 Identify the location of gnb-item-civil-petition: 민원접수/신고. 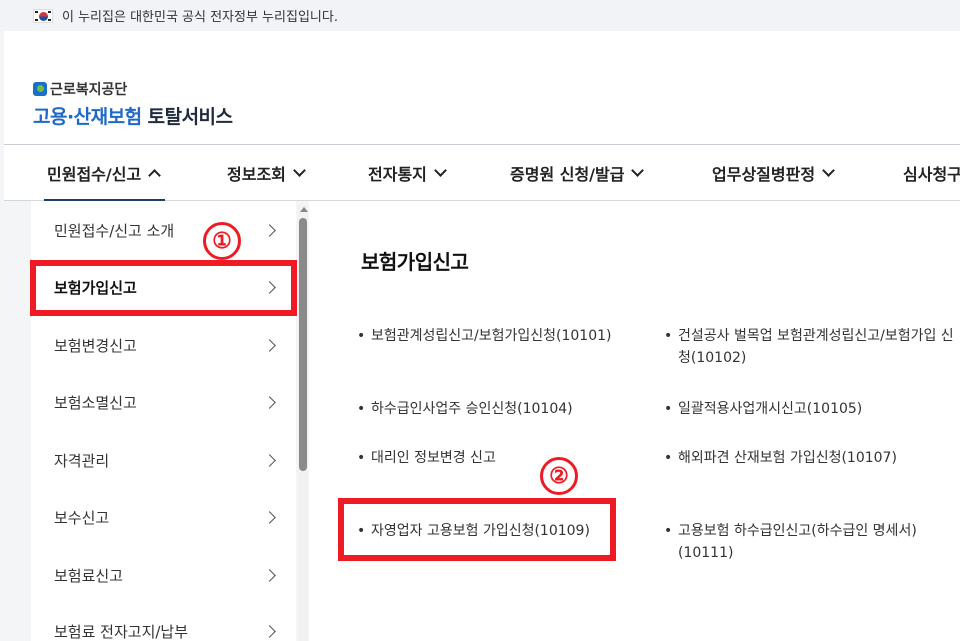
(104, 173).